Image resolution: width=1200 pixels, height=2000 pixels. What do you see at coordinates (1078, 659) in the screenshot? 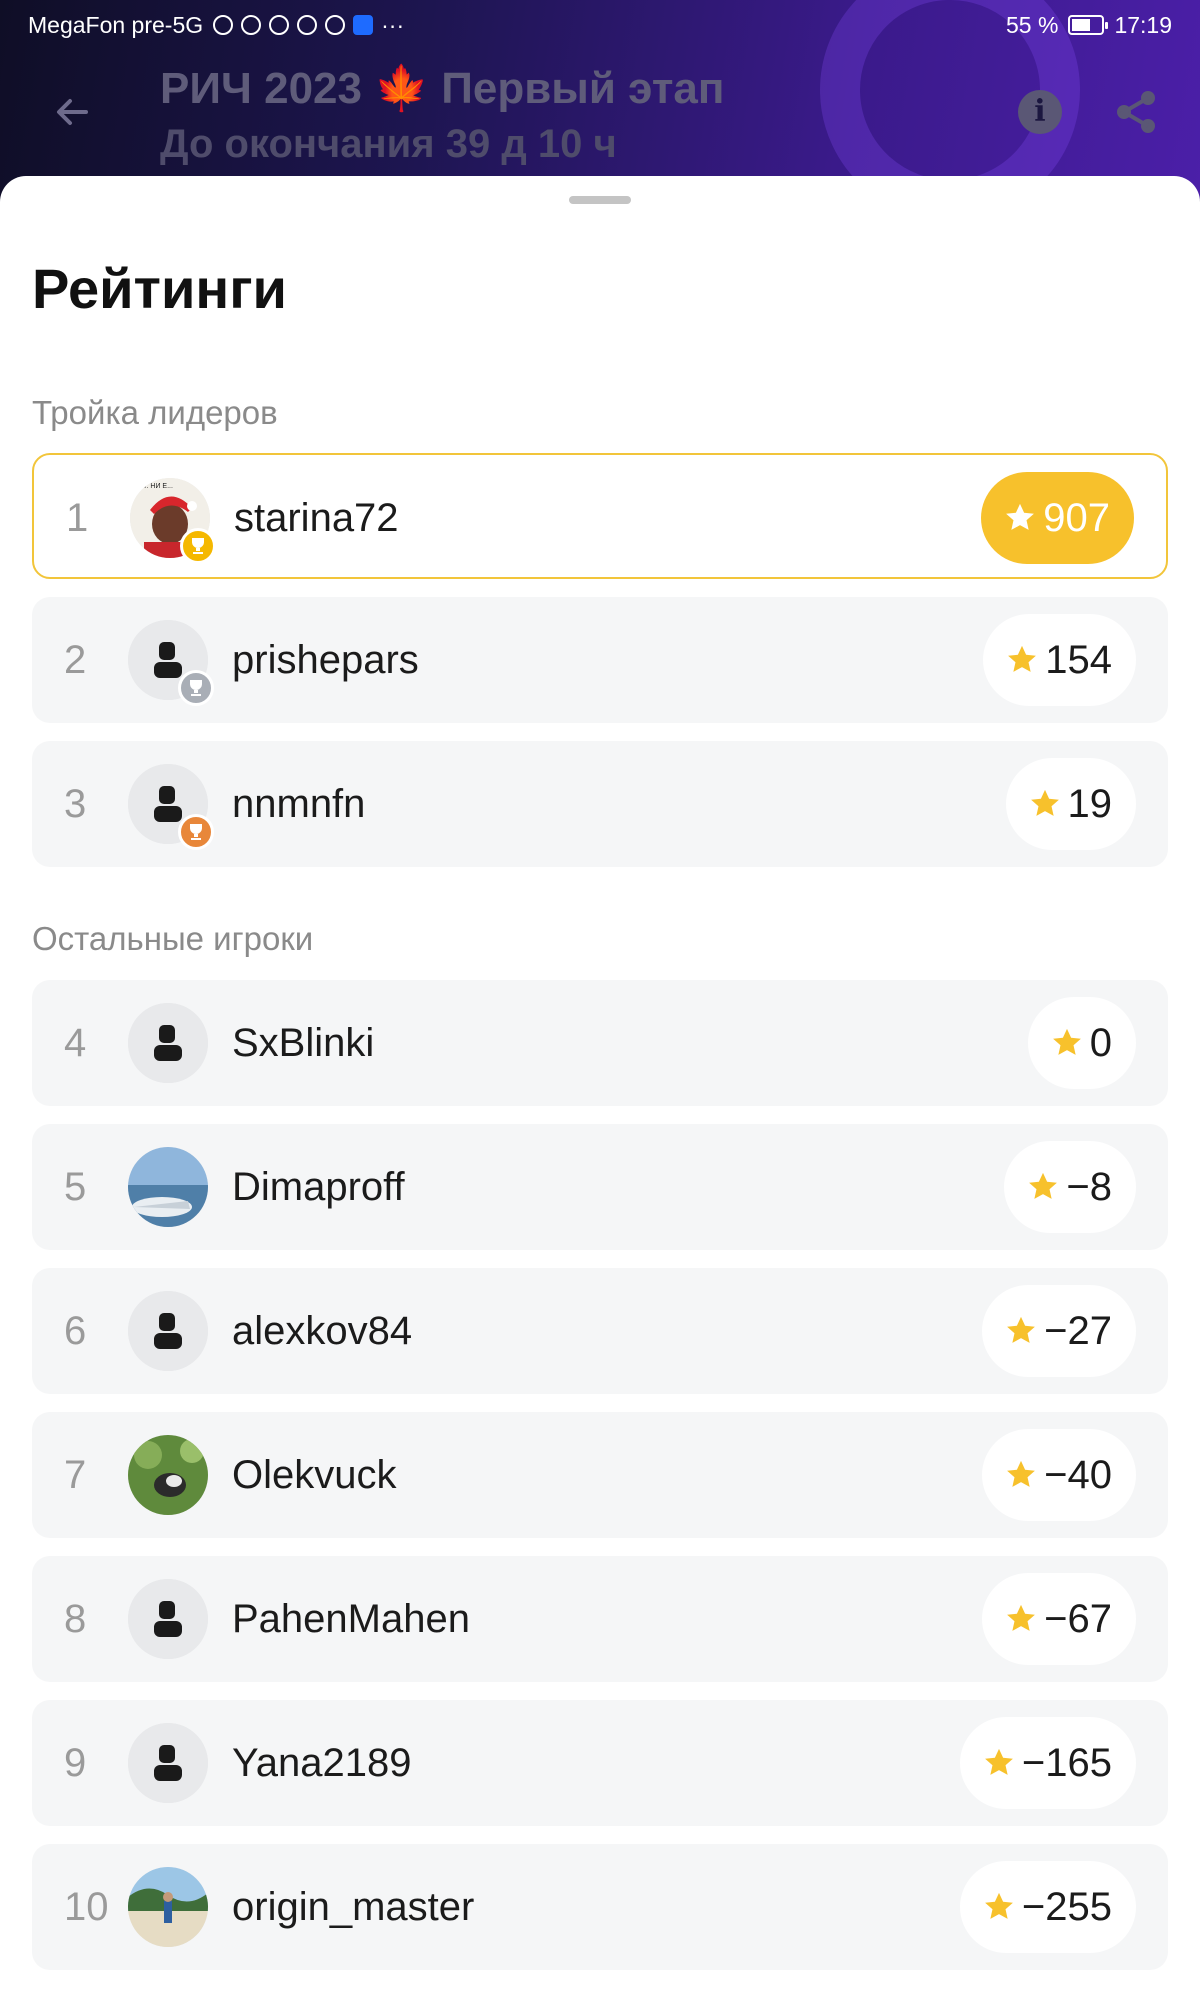
I see `score-value: 154` at bounding box center [1078, 659].